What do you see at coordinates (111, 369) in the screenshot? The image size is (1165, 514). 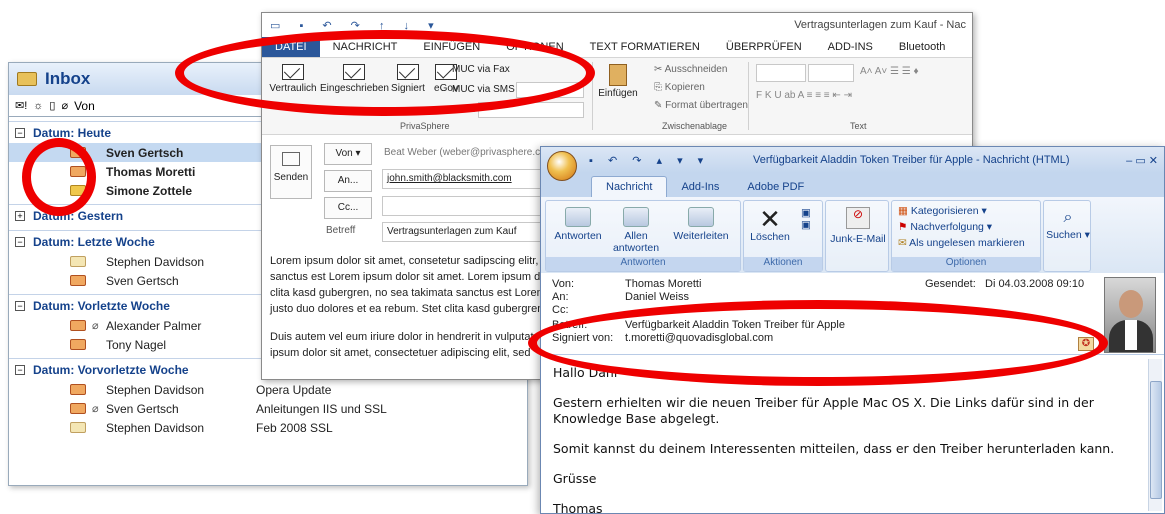 I see `group-label: Datum: Vorvorletzte Woche` at bounding box center [111, 369].